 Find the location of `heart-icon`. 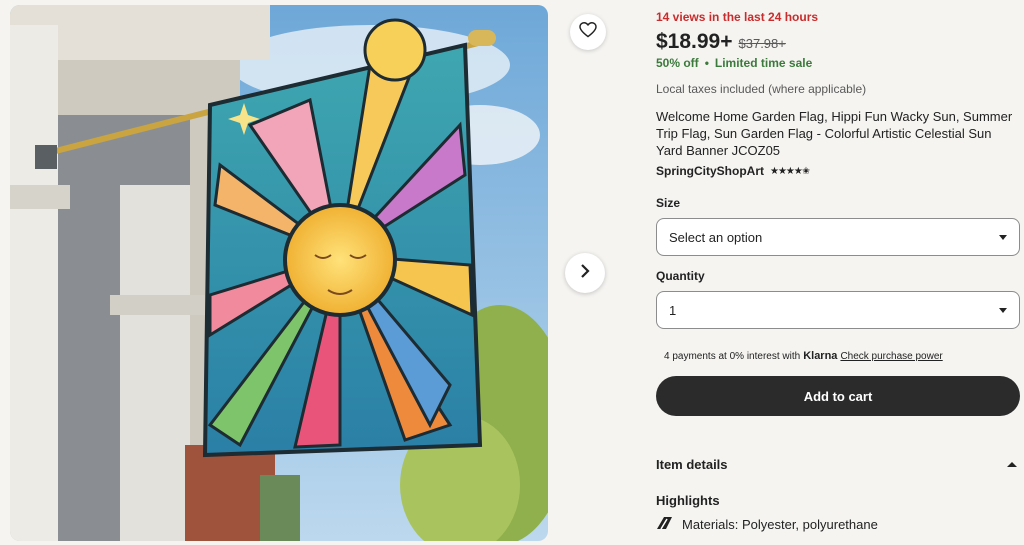

heart-icon is located at coordinates (588, 32).